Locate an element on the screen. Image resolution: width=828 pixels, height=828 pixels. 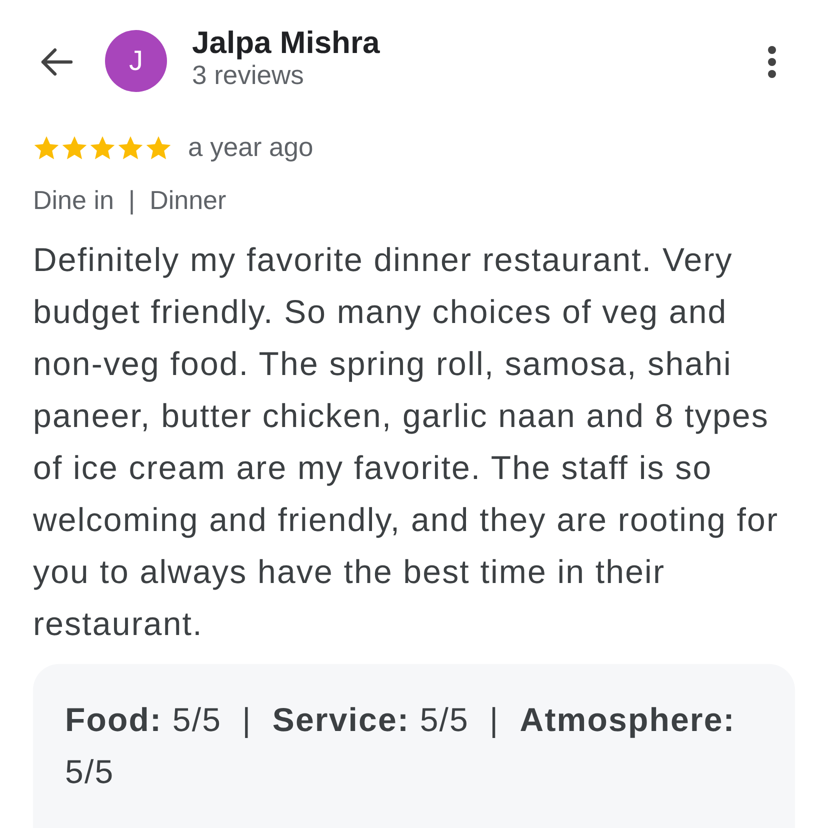
reviewer-name: Jalpa Mishra is located at coordinates (286, 43).